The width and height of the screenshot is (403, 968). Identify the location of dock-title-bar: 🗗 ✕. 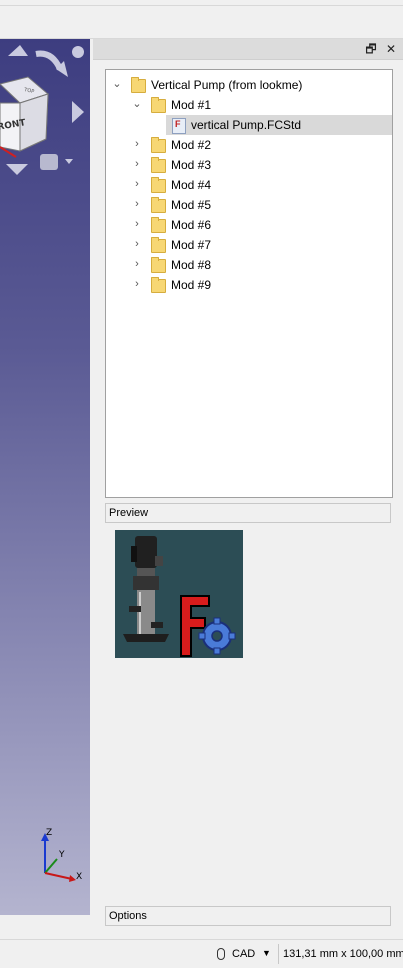
(248, 49).